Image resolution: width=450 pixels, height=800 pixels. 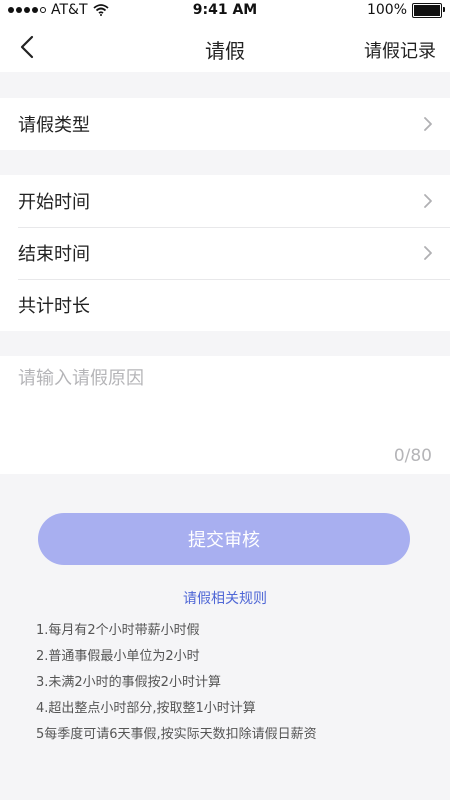 I want to click on leave-type-label: 请假类型, so click(x=54, y=125).